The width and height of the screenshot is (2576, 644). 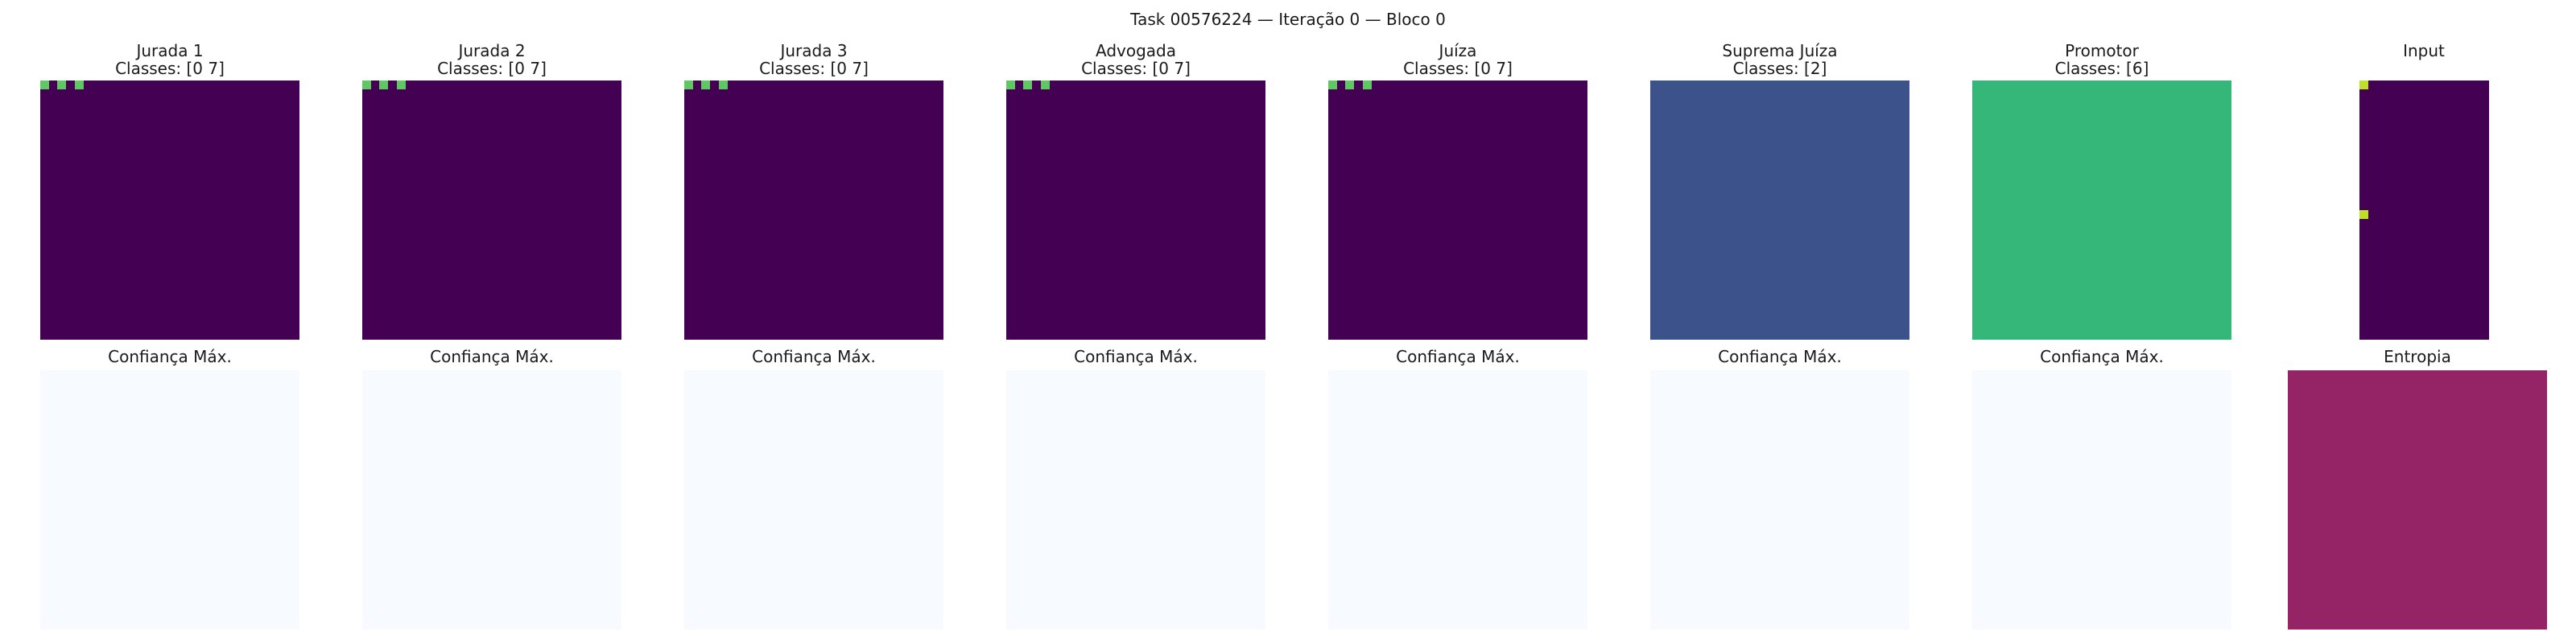 I want to click on panel-title: Jurada 2, so click(x=492, y=50).